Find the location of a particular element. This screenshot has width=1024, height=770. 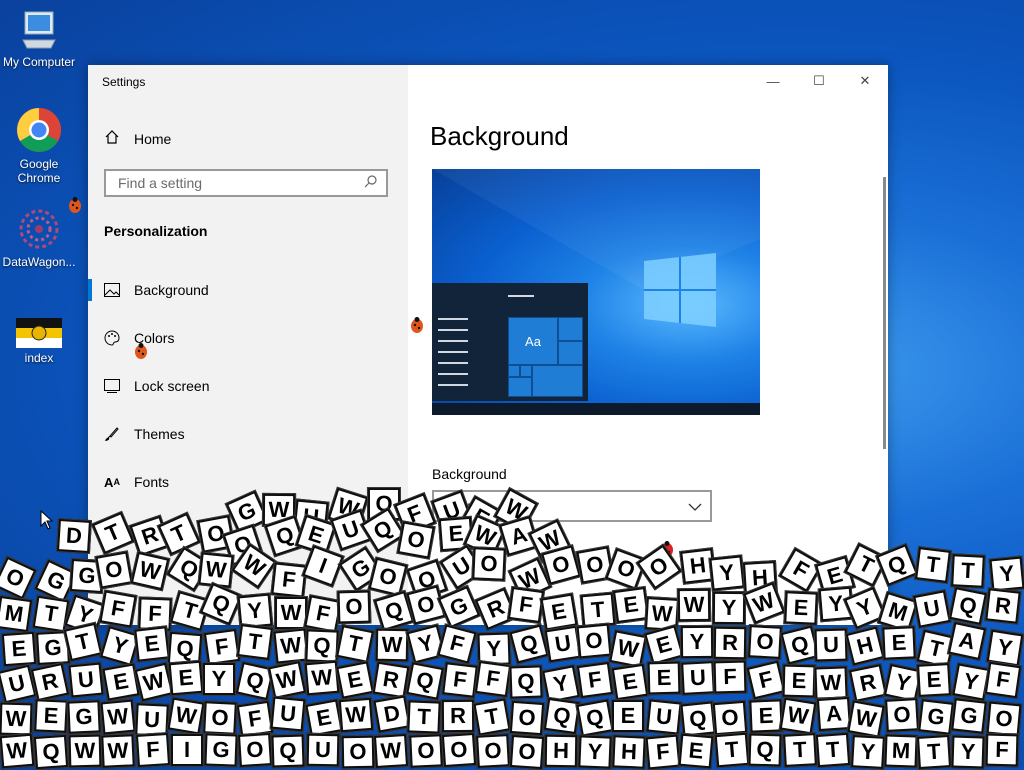

sidebar-item-themes: Themes is located at coordinates (248, 434).